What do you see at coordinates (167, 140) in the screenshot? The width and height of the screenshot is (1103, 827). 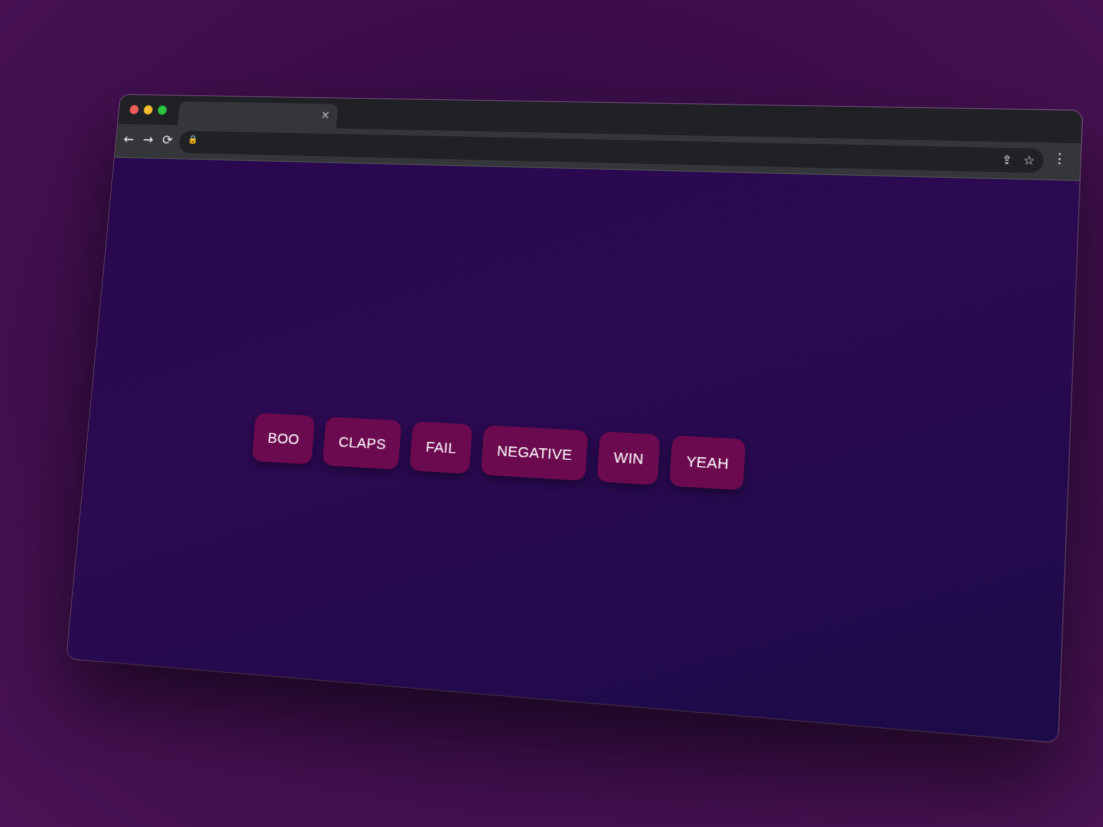 I see `reload-icon: ⟳` at bounding box center [167, 140].